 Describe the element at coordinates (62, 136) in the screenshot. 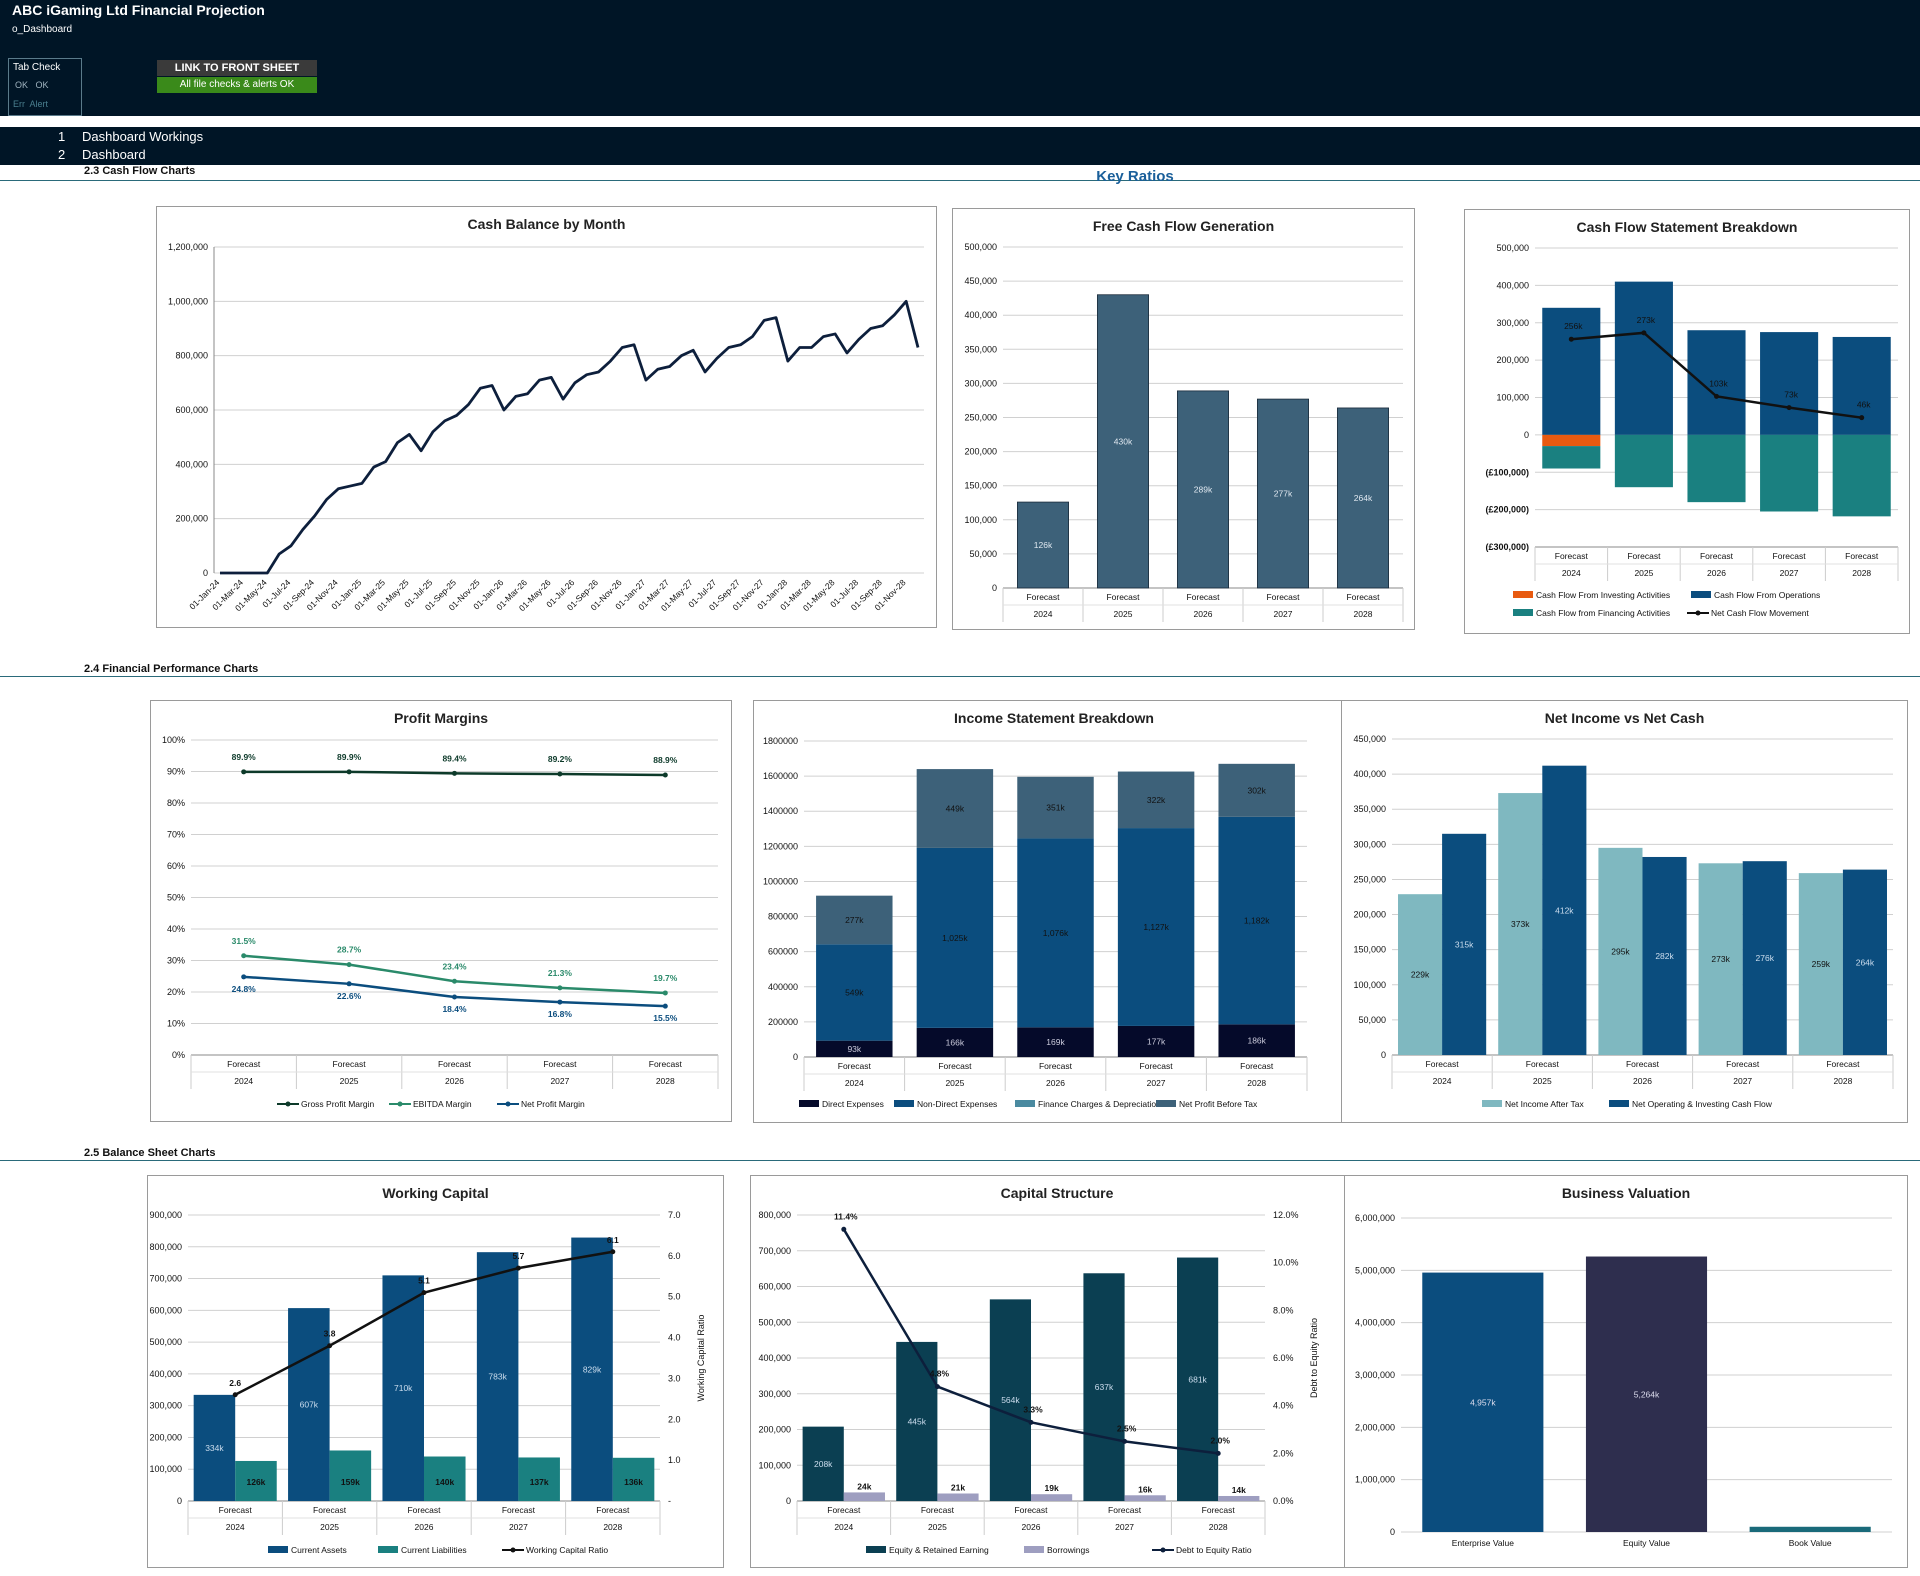

I see `nav-number: 1` at that location.